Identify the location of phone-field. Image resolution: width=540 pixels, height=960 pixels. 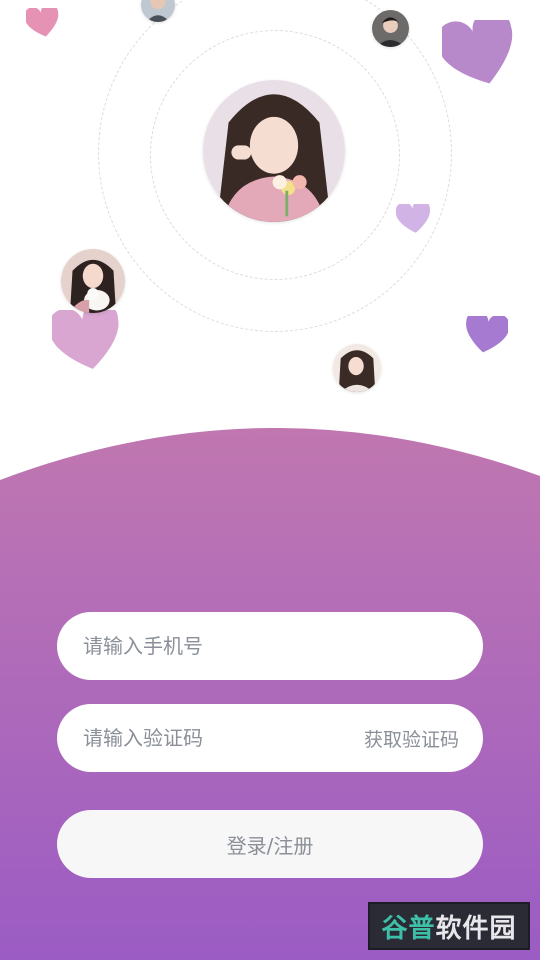
(270, 646).